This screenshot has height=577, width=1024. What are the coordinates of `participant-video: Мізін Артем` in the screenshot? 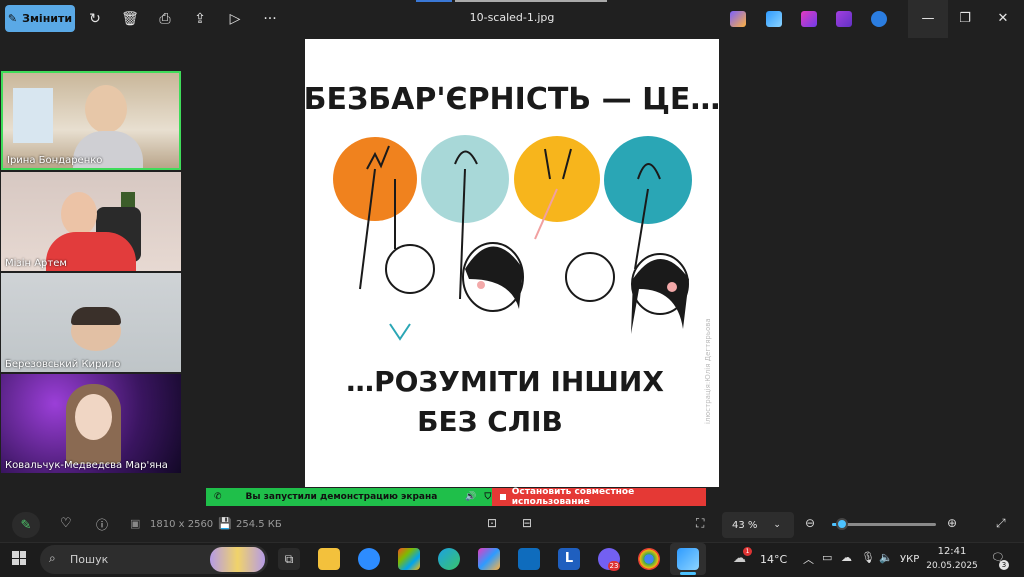 It's located at (91, 221).